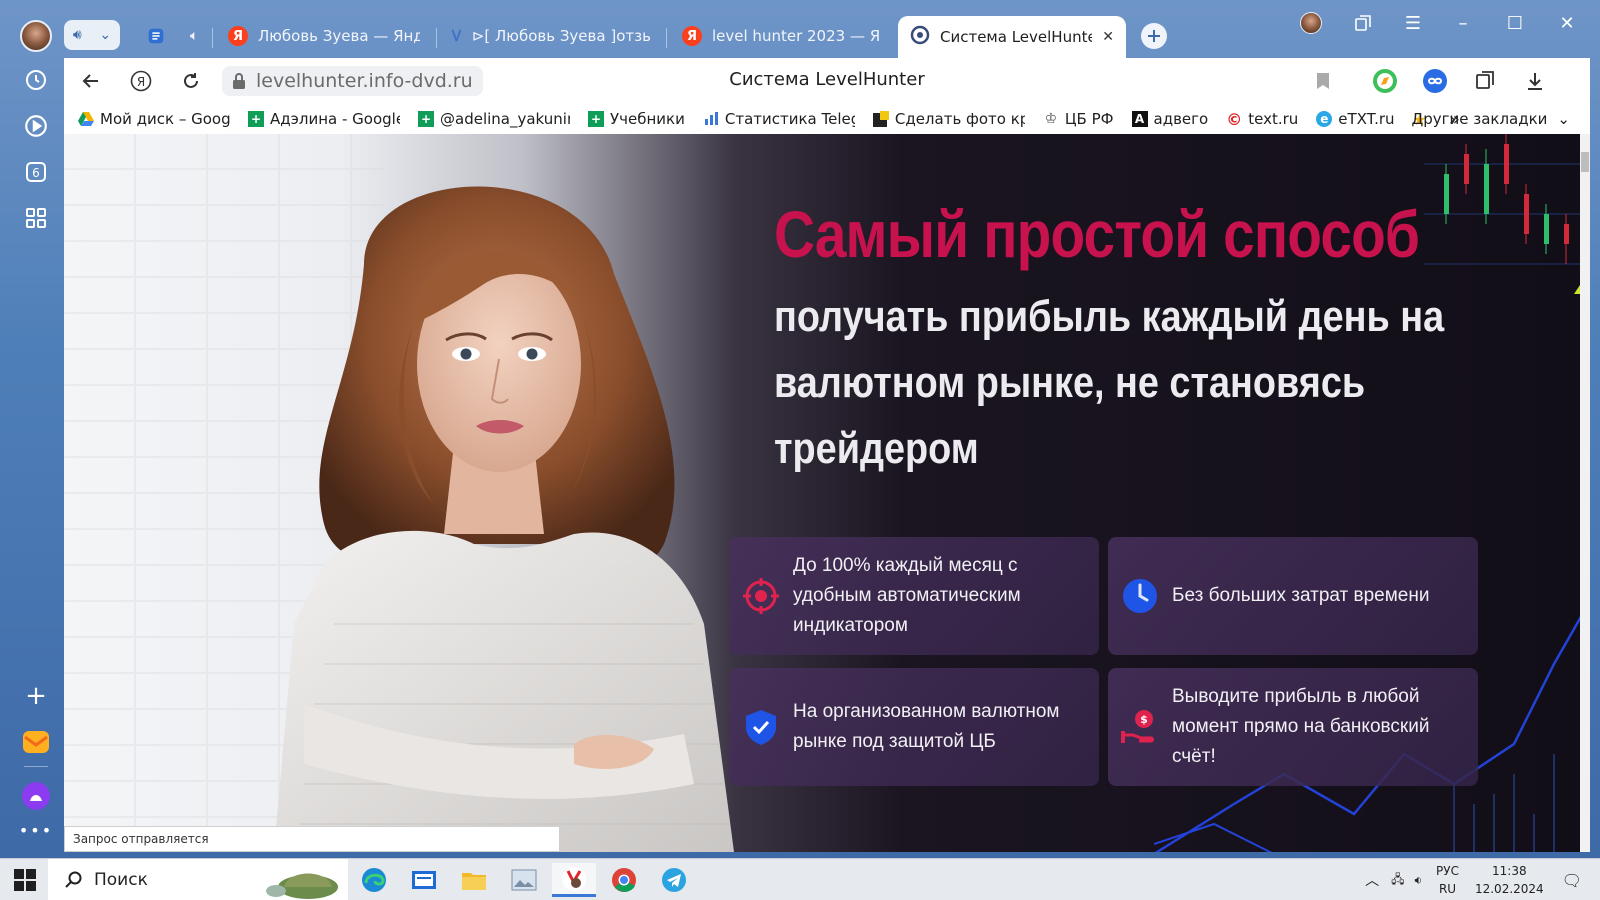 This screenshot has height=900, width=1600. I want to click on taskbar-search: Поиск, so click(198, 879).